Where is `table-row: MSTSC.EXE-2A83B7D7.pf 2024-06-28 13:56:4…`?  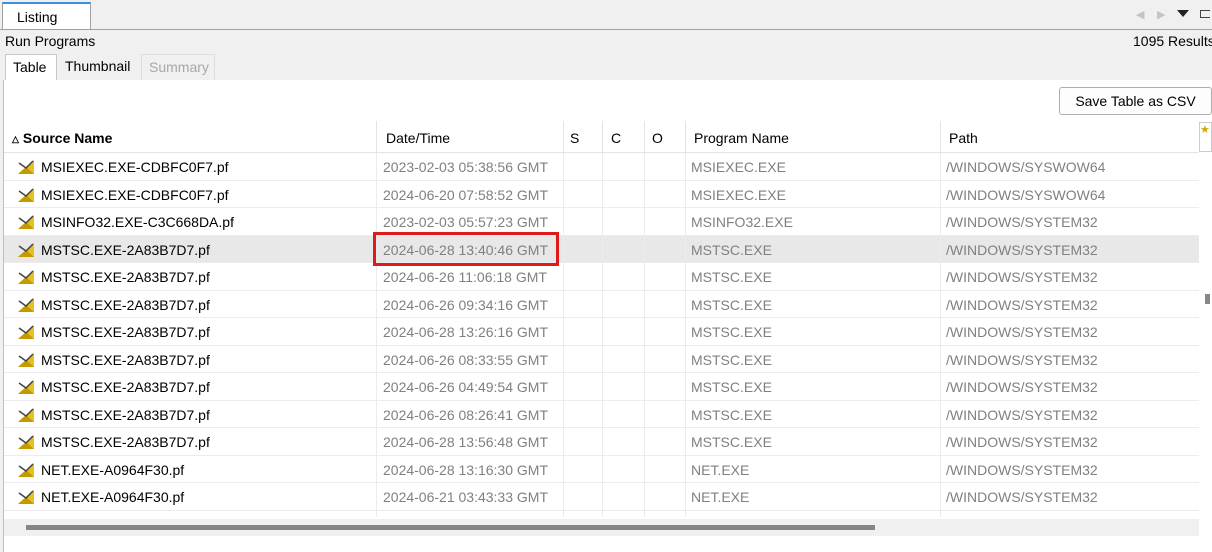 table-row: MSTSC.EXE-2A83B7D7.pf 2024-06-28 13:56:4… is located at coordinates (601, 442).